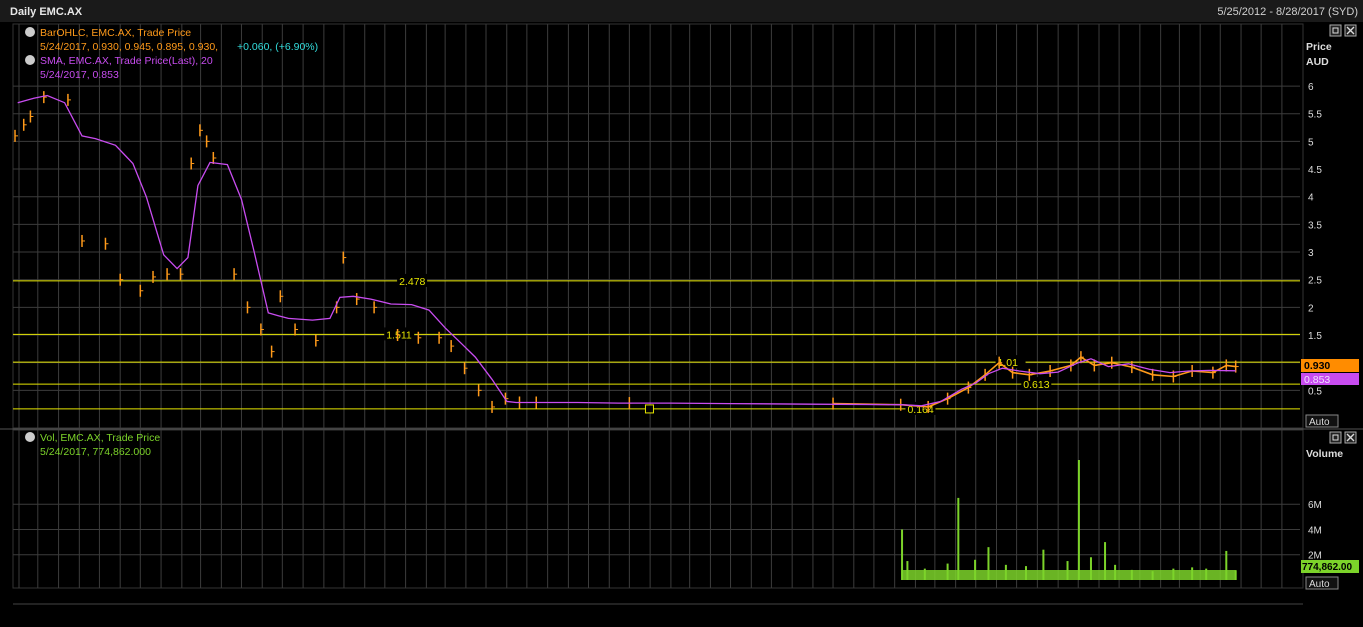 This screenshot has height=627, width=1363. What do you see at coordinates (1315, 530) in the screenshot?
I see `volume-tick-label: 4M` at bounding box center [1315, 530].